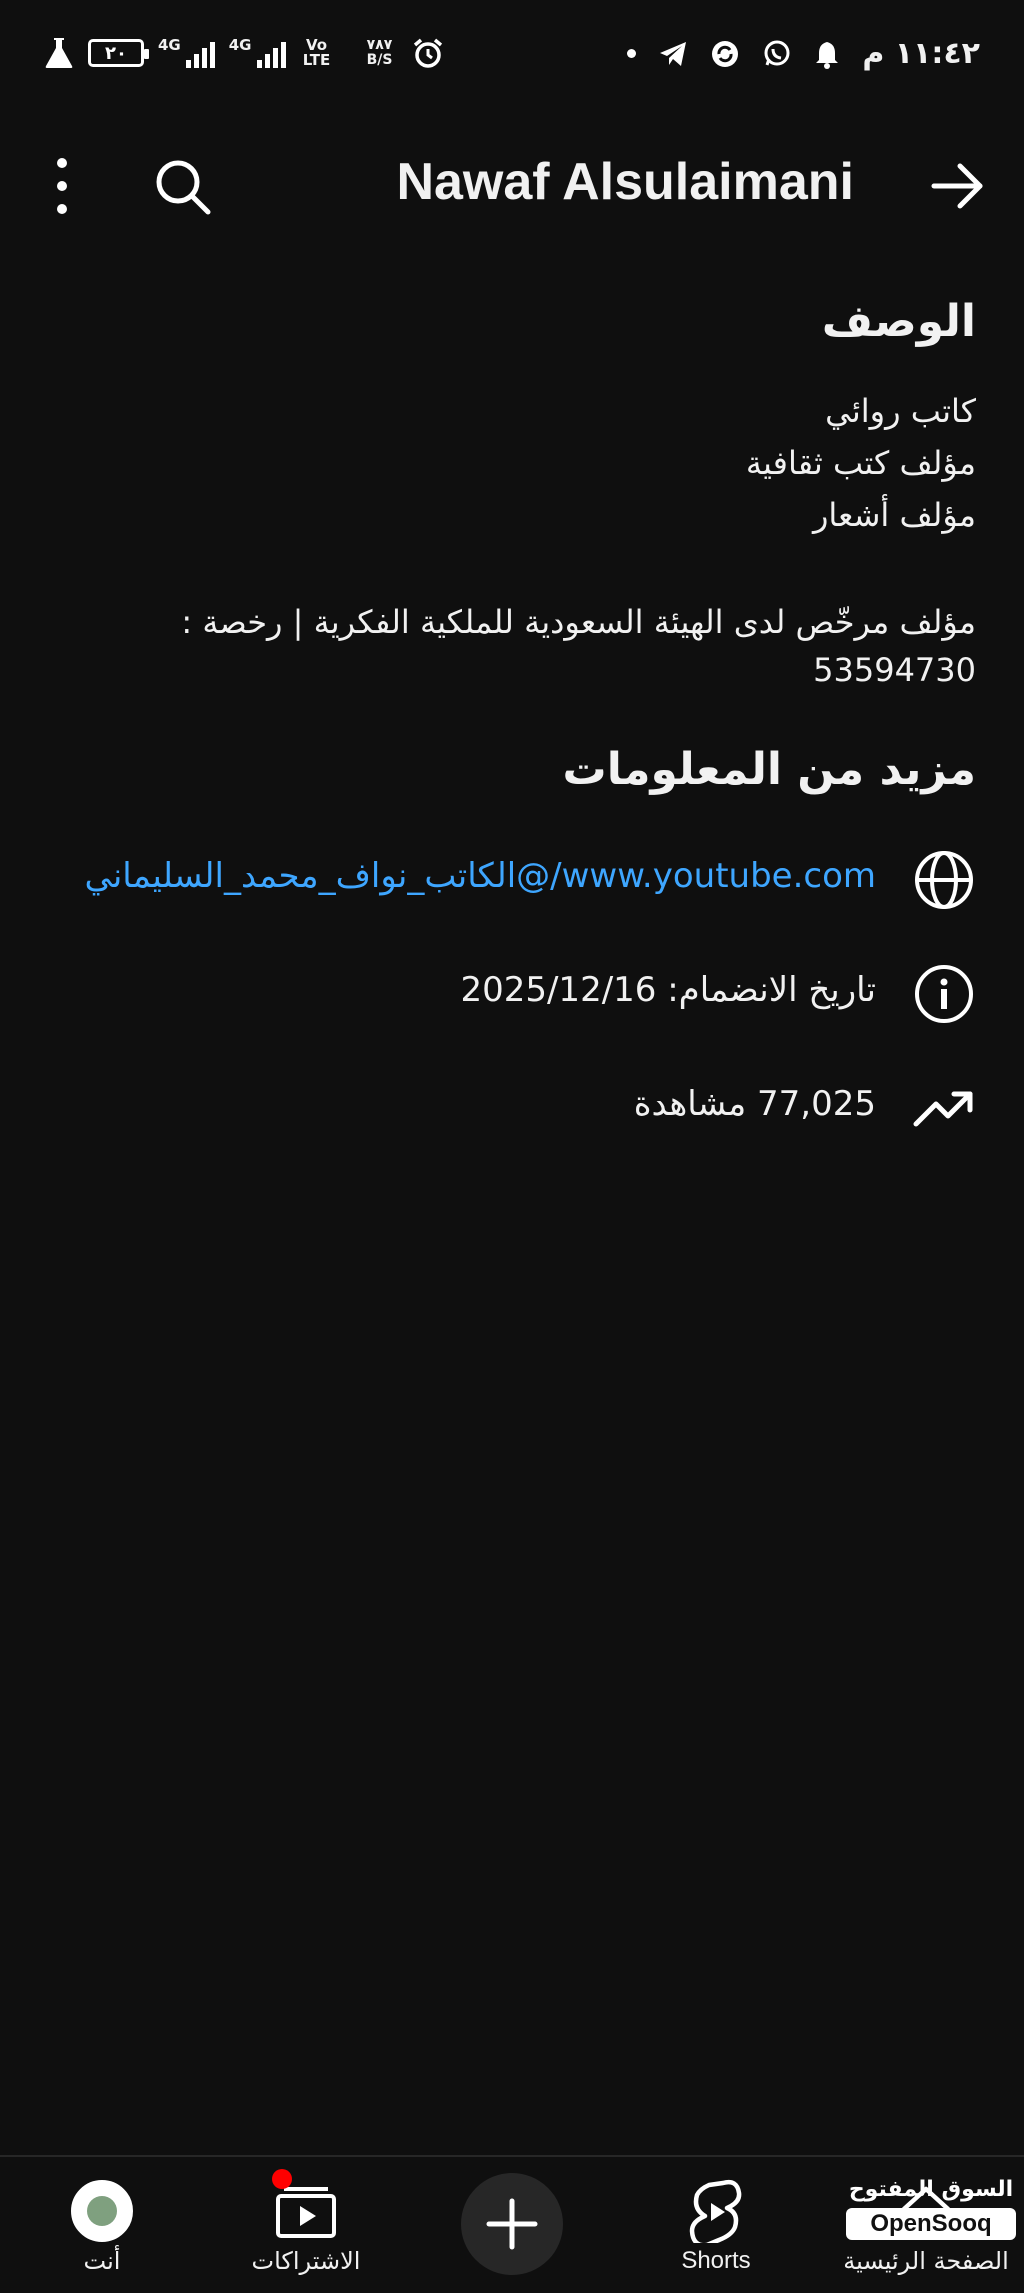  What do you see at coordinates (379, 52) in the screenshot?
I see `network-speed: ٧٨٧ B/S` at bounding box center [379, 52].